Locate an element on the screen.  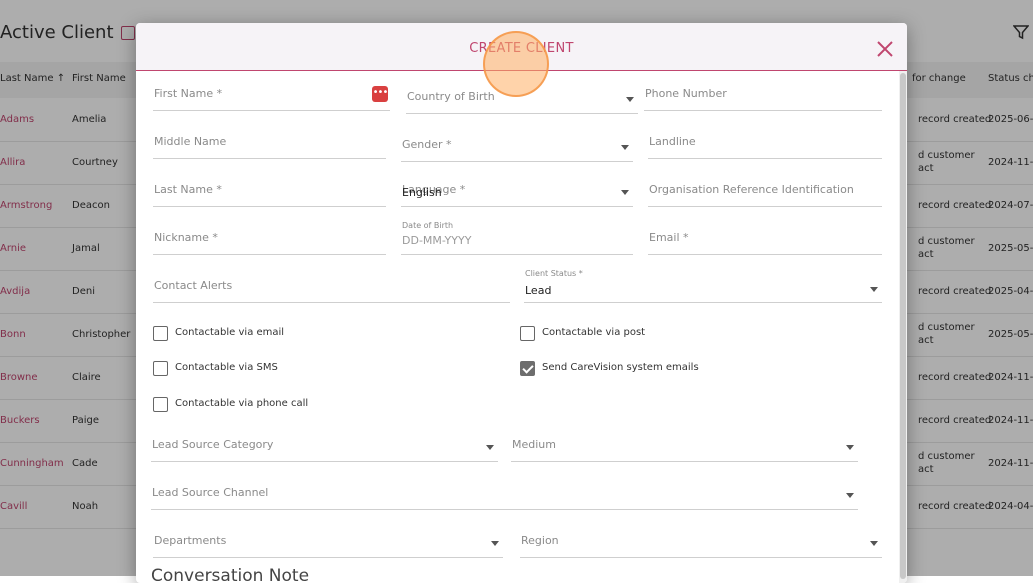
lead-source-category-select: Lead Source Category is located at coordinates (324, 446).